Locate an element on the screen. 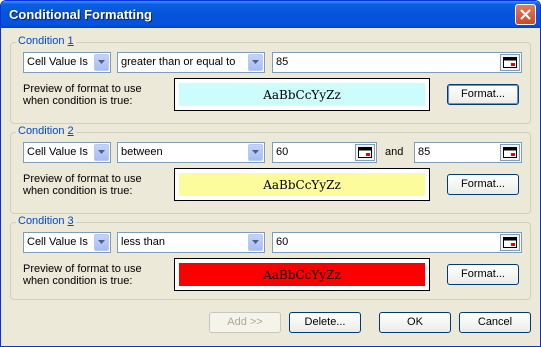 The image size is (541, 347). condition-3-preview-sample: AaBbCcYyZz is located at coordinates (302, 274).